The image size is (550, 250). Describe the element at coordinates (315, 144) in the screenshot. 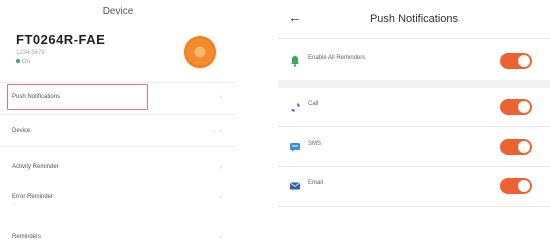

I see `setting-label: SMS` at that location.